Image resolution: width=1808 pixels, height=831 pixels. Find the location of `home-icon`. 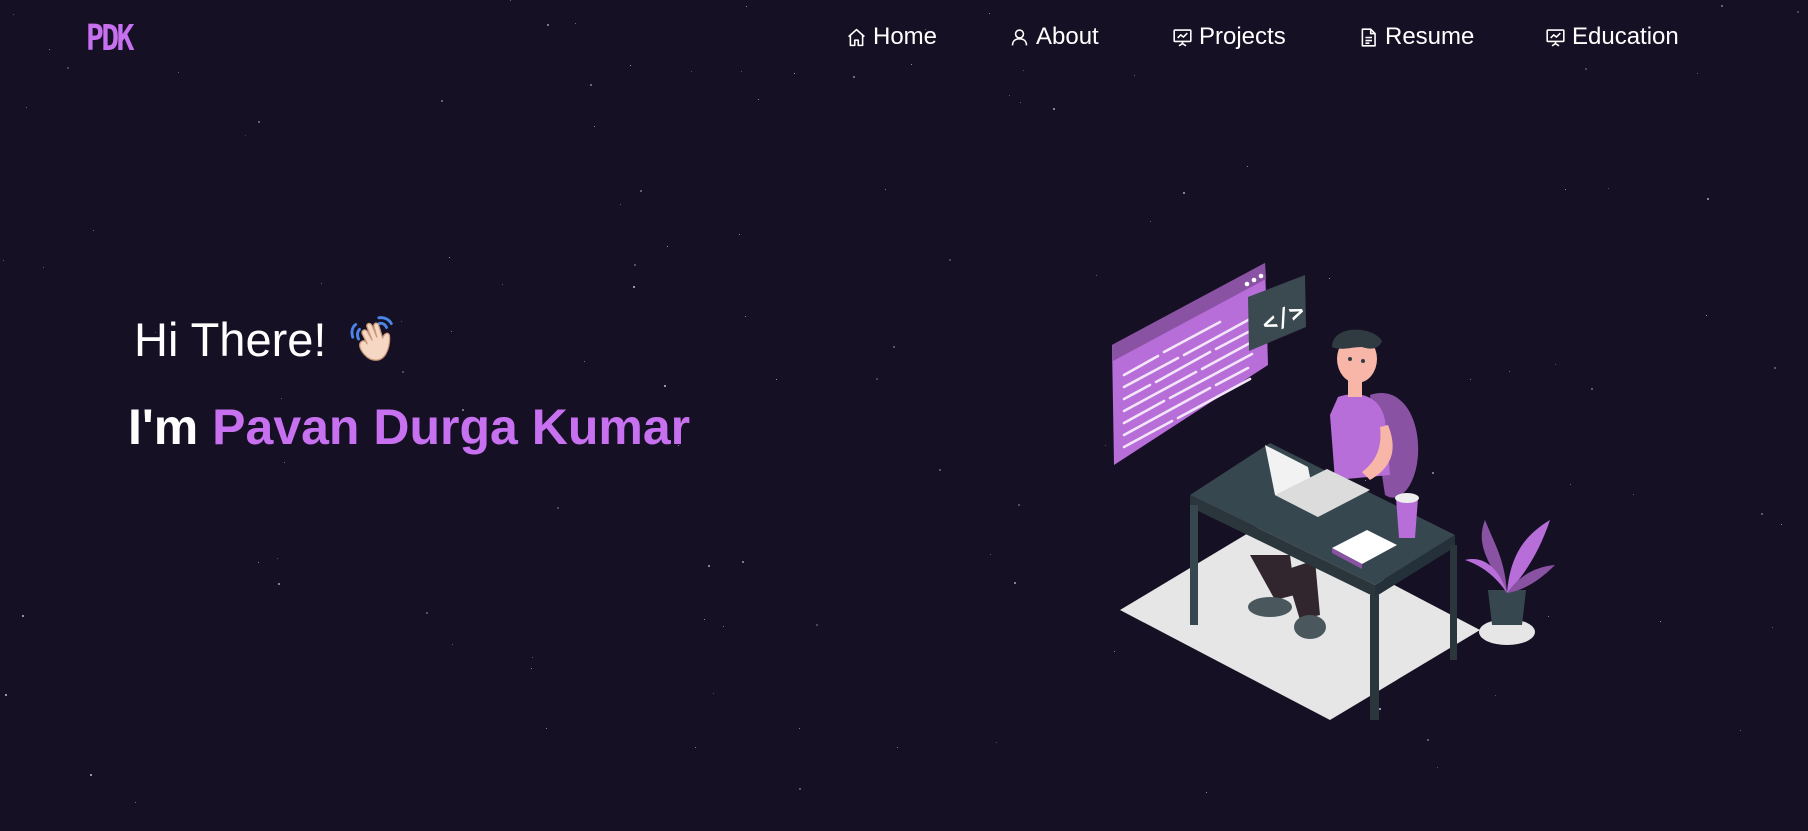

home-icon is located at coordinates (856, 37).